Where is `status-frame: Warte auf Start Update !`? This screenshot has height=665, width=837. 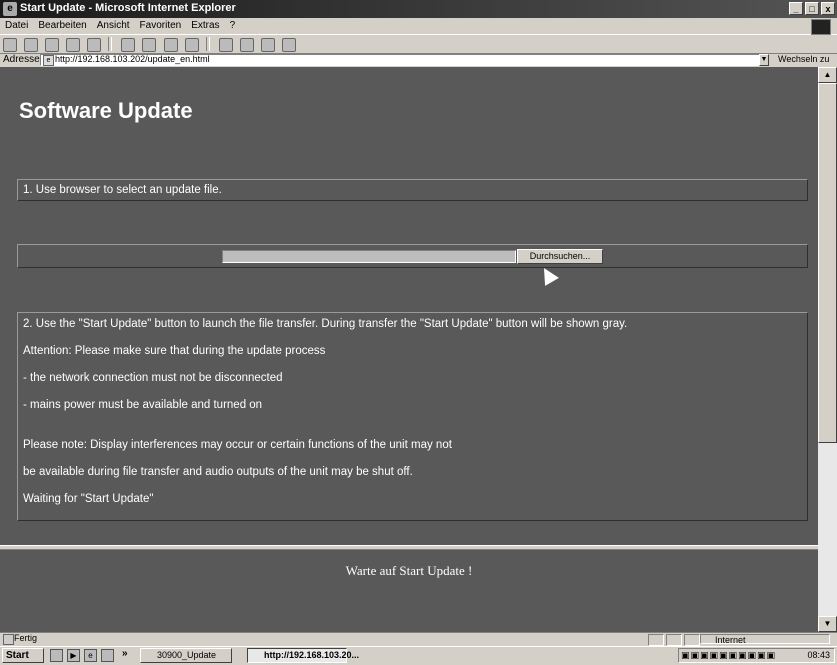
status-frame: Warte auf Start Update ! is located at coordinates (409, 591).